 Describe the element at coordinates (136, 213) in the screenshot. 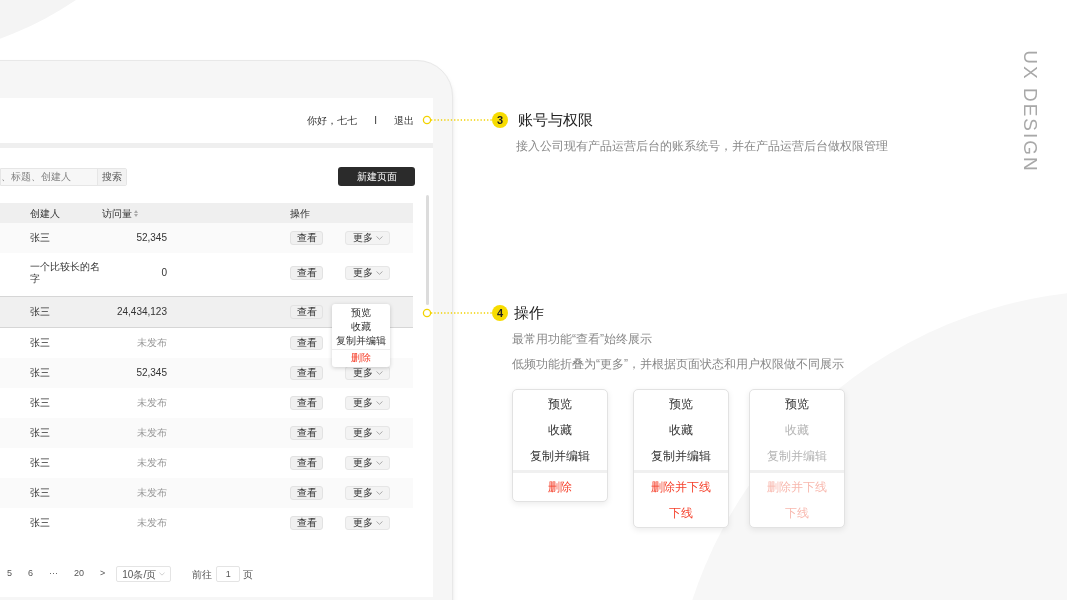

I see `sort-icon` at that location.